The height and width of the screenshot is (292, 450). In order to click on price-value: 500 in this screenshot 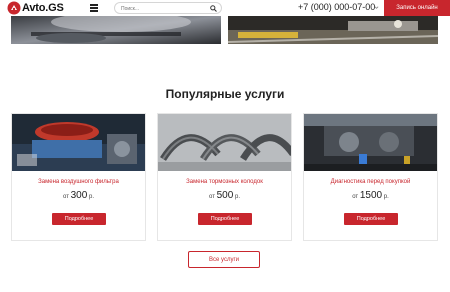, I will do `click(225, 195)`.